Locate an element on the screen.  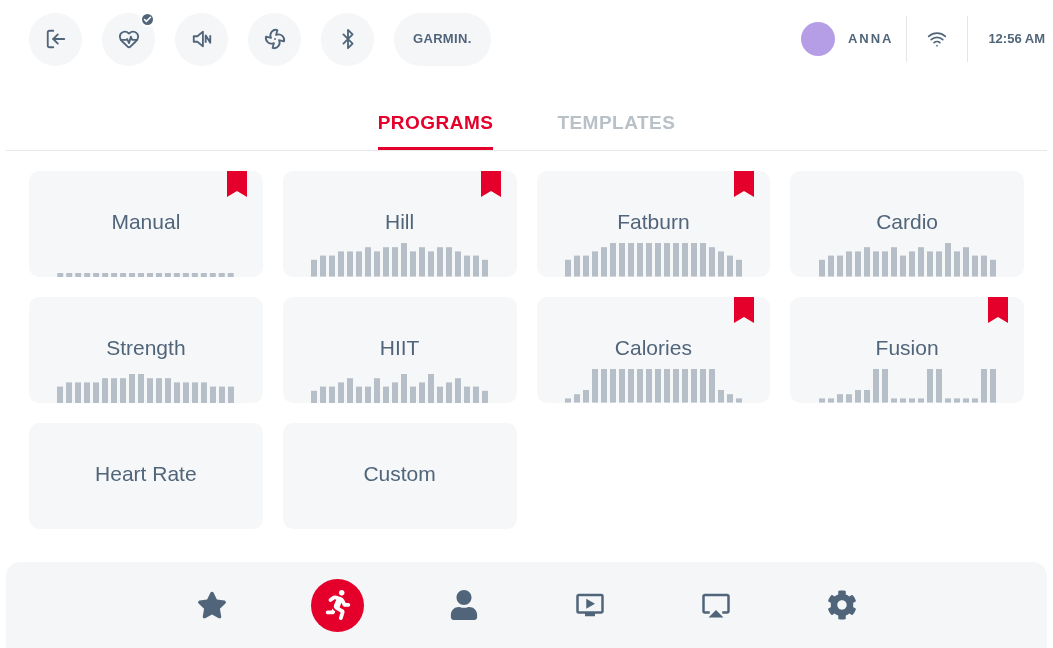
program-card: Calories is located at coordinates (653, 350).